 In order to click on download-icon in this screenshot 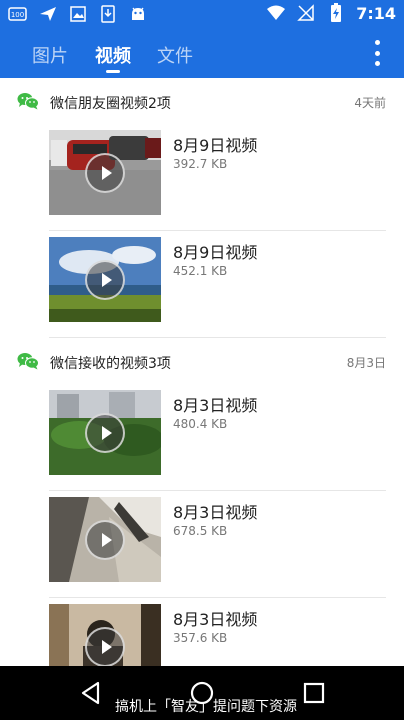, I will do `click(108, 14)`.